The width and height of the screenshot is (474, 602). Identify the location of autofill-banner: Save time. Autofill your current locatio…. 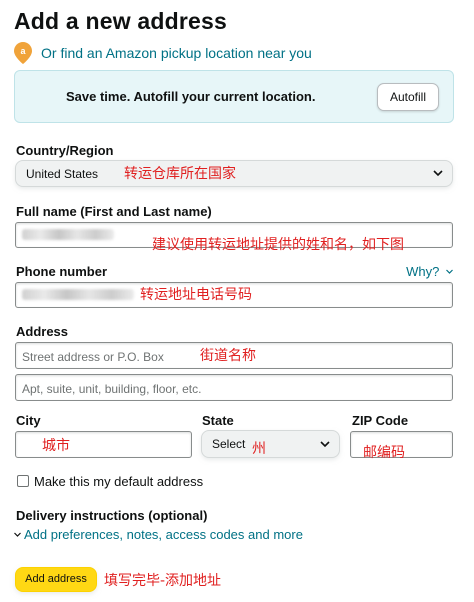
(234, 96).